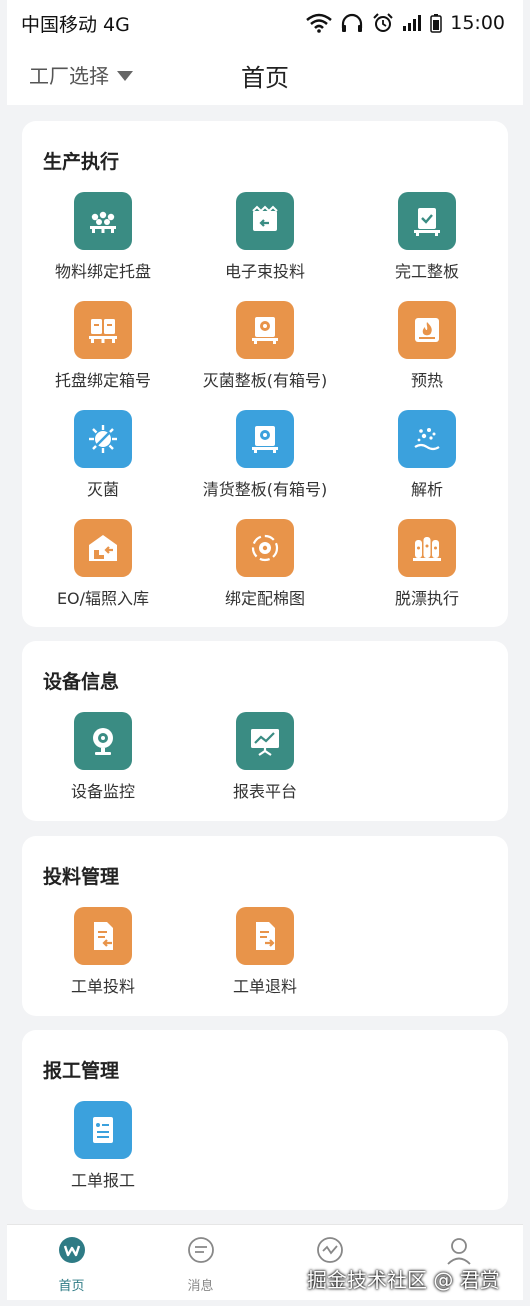 The image size is (530, 1306). What do you see at coordinates (71, 1264) in the screenshot?
I see `tab-home: 首页` at bounding box center [71, 1264].